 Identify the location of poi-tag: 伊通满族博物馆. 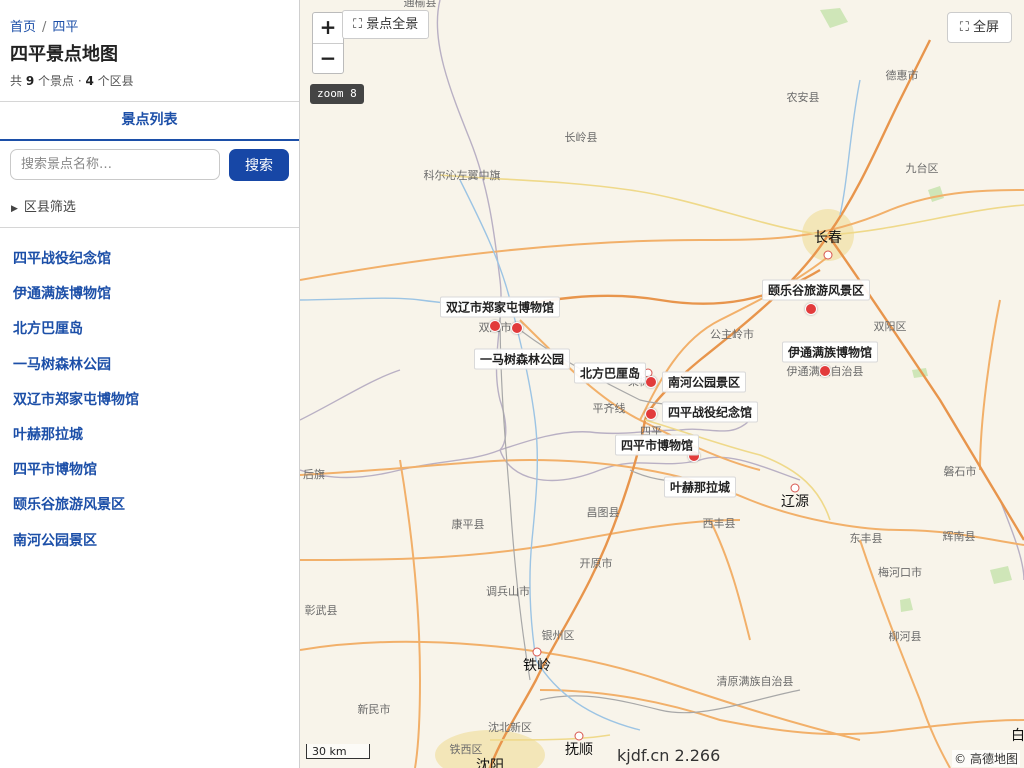
(830, 352).